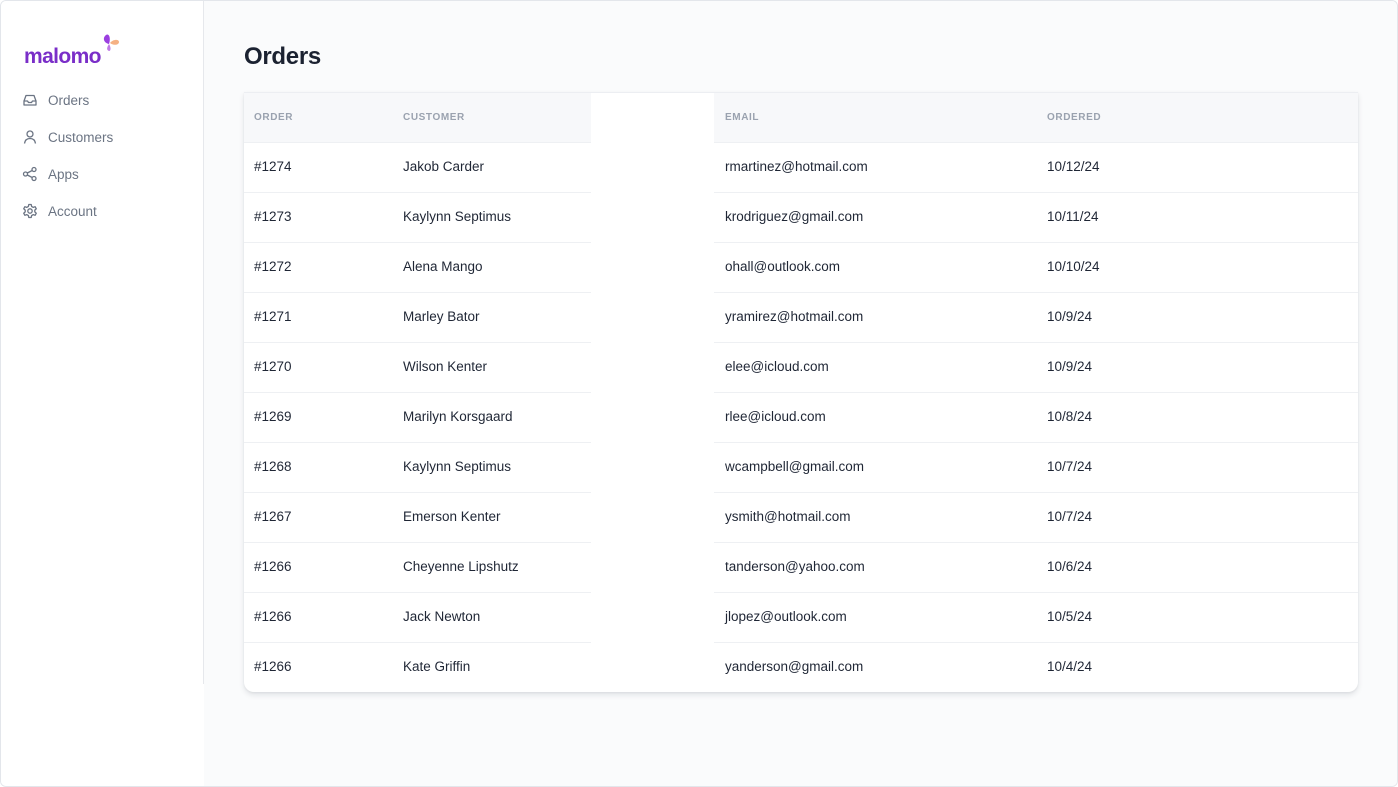  I want to click on table-row: #1270 Wilson Kenter elee@icloud.com 10/9/24, so click(801, 367).